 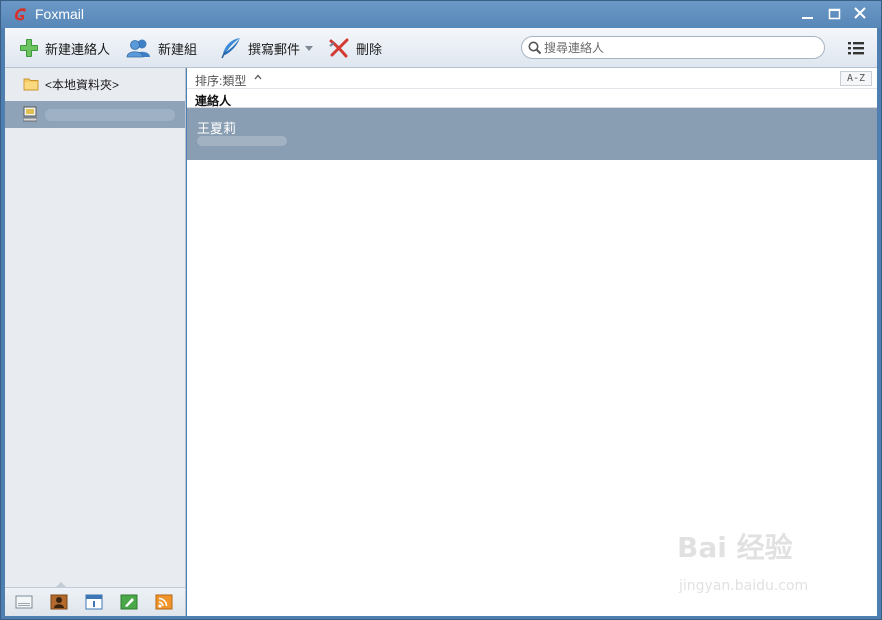 What do you see at coordinates (532, 78) in the screenshot?
I see `sort-bar: 排序:類型 A-Z` at bounding box center [532, 78].